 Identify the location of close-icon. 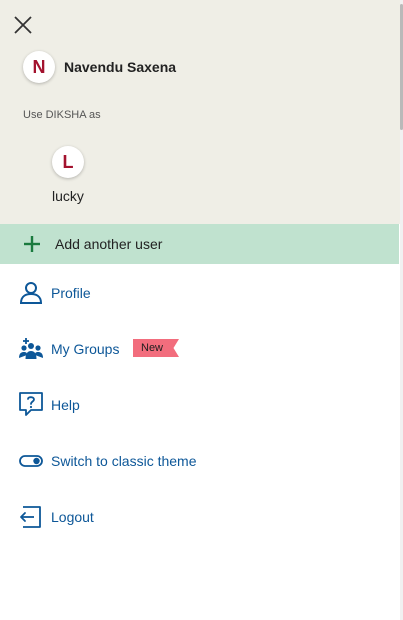
(23, 25).